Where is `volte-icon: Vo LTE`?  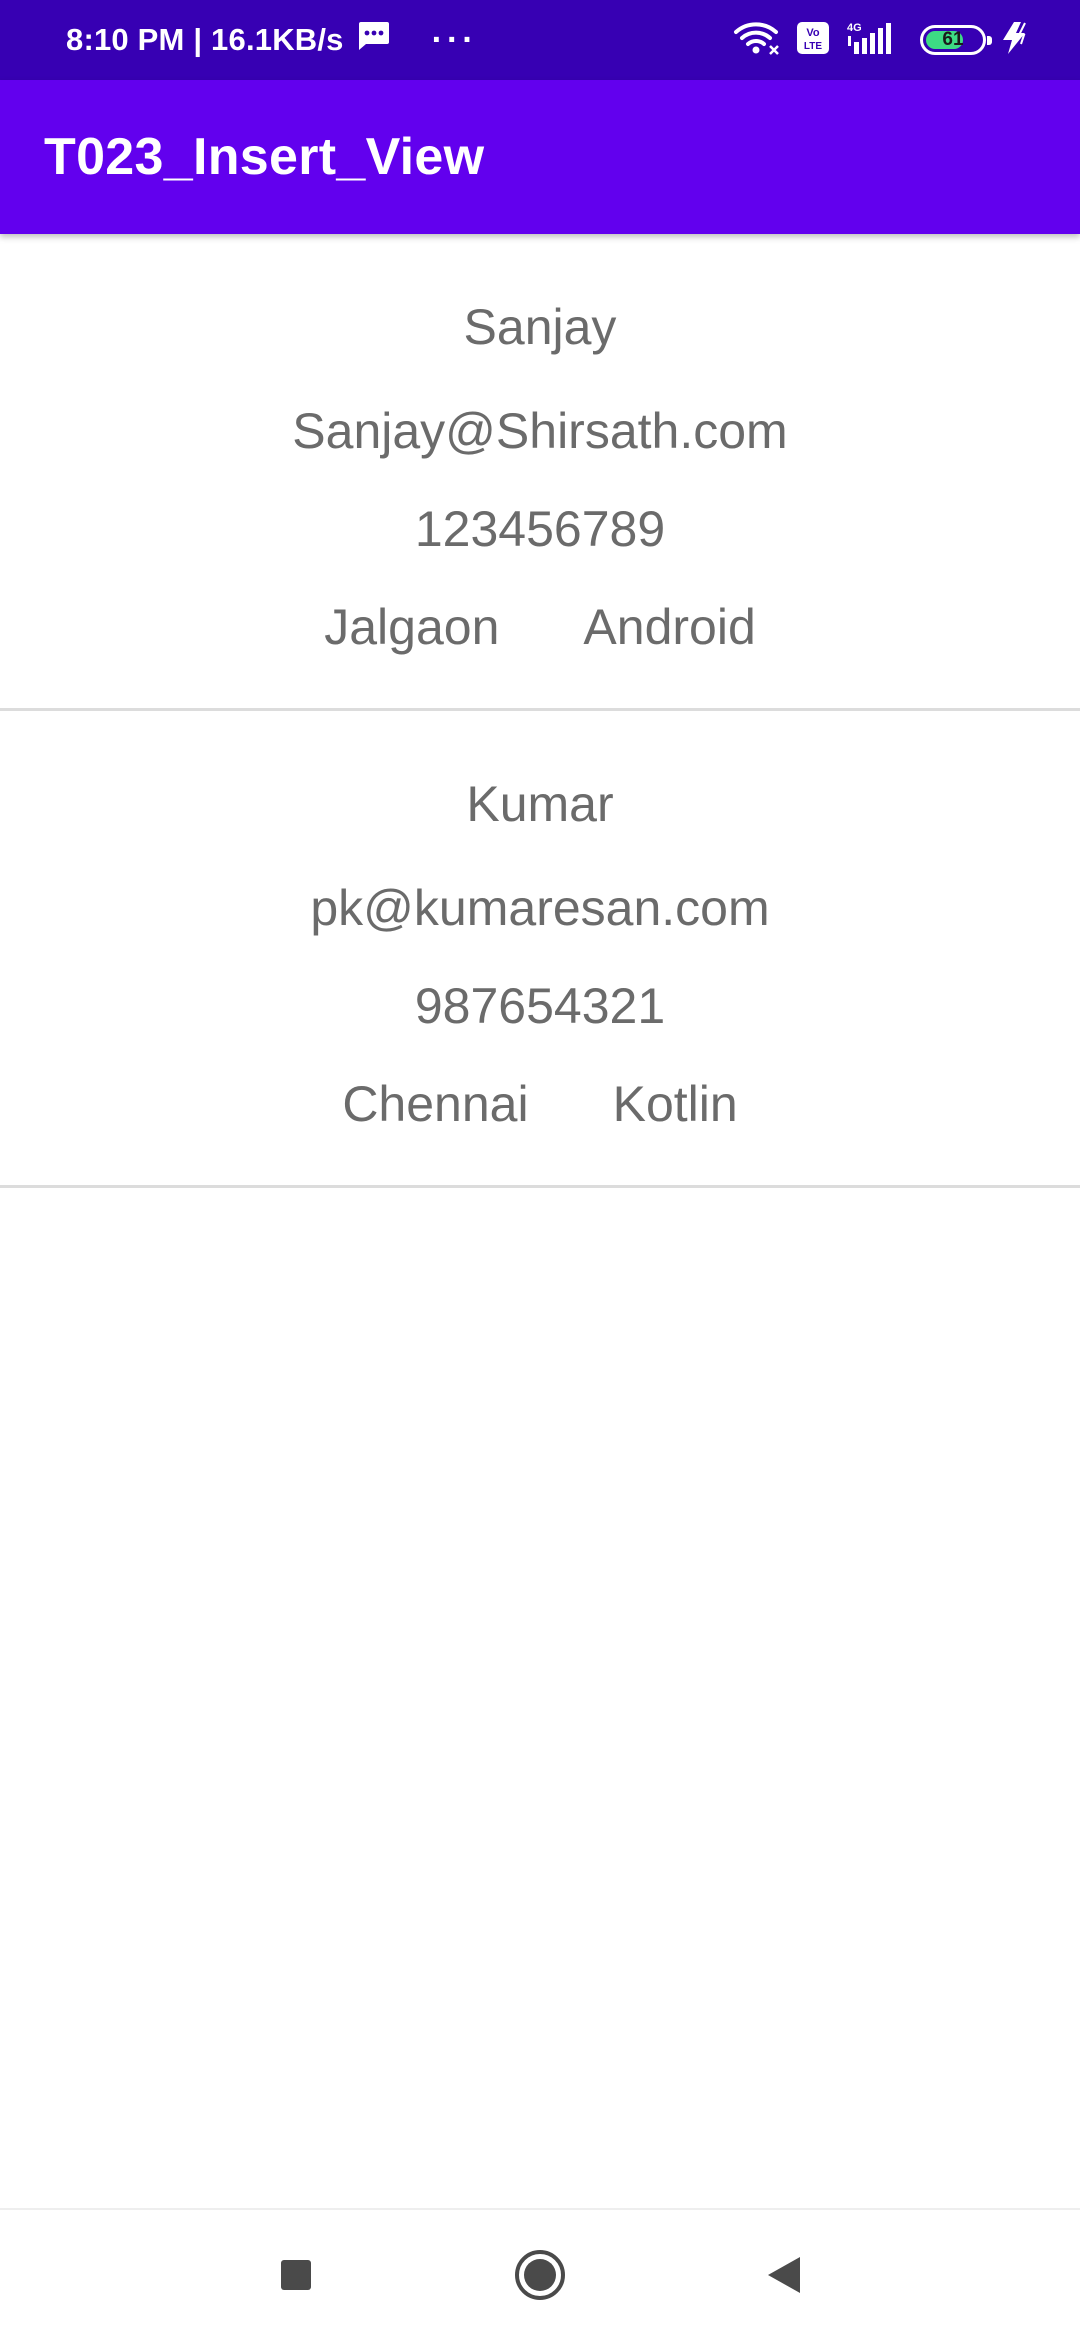
volte-icon: Vo LTE is located at coordinates (813, 40).